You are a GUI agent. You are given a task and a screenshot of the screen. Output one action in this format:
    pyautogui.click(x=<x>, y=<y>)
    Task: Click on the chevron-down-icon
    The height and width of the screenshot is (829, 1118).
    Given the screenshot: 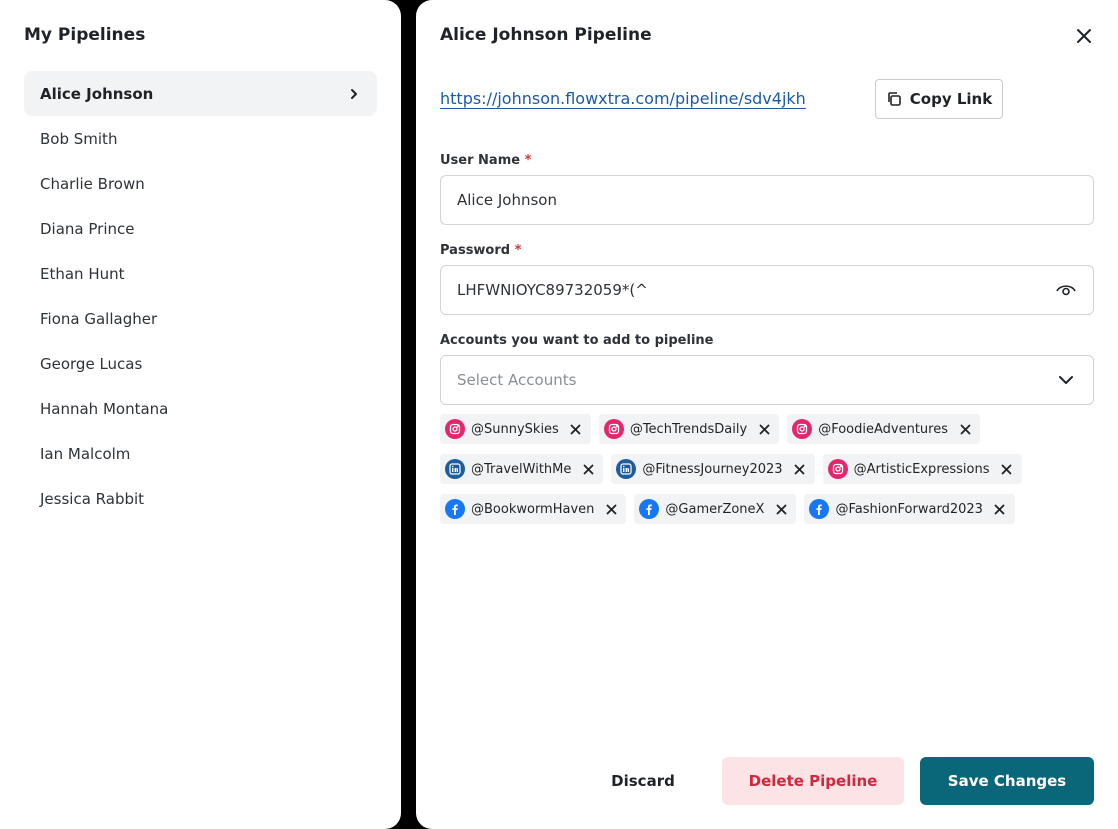 What is the action you would take?
    pyautogui.click(x=1066, y=380)
    